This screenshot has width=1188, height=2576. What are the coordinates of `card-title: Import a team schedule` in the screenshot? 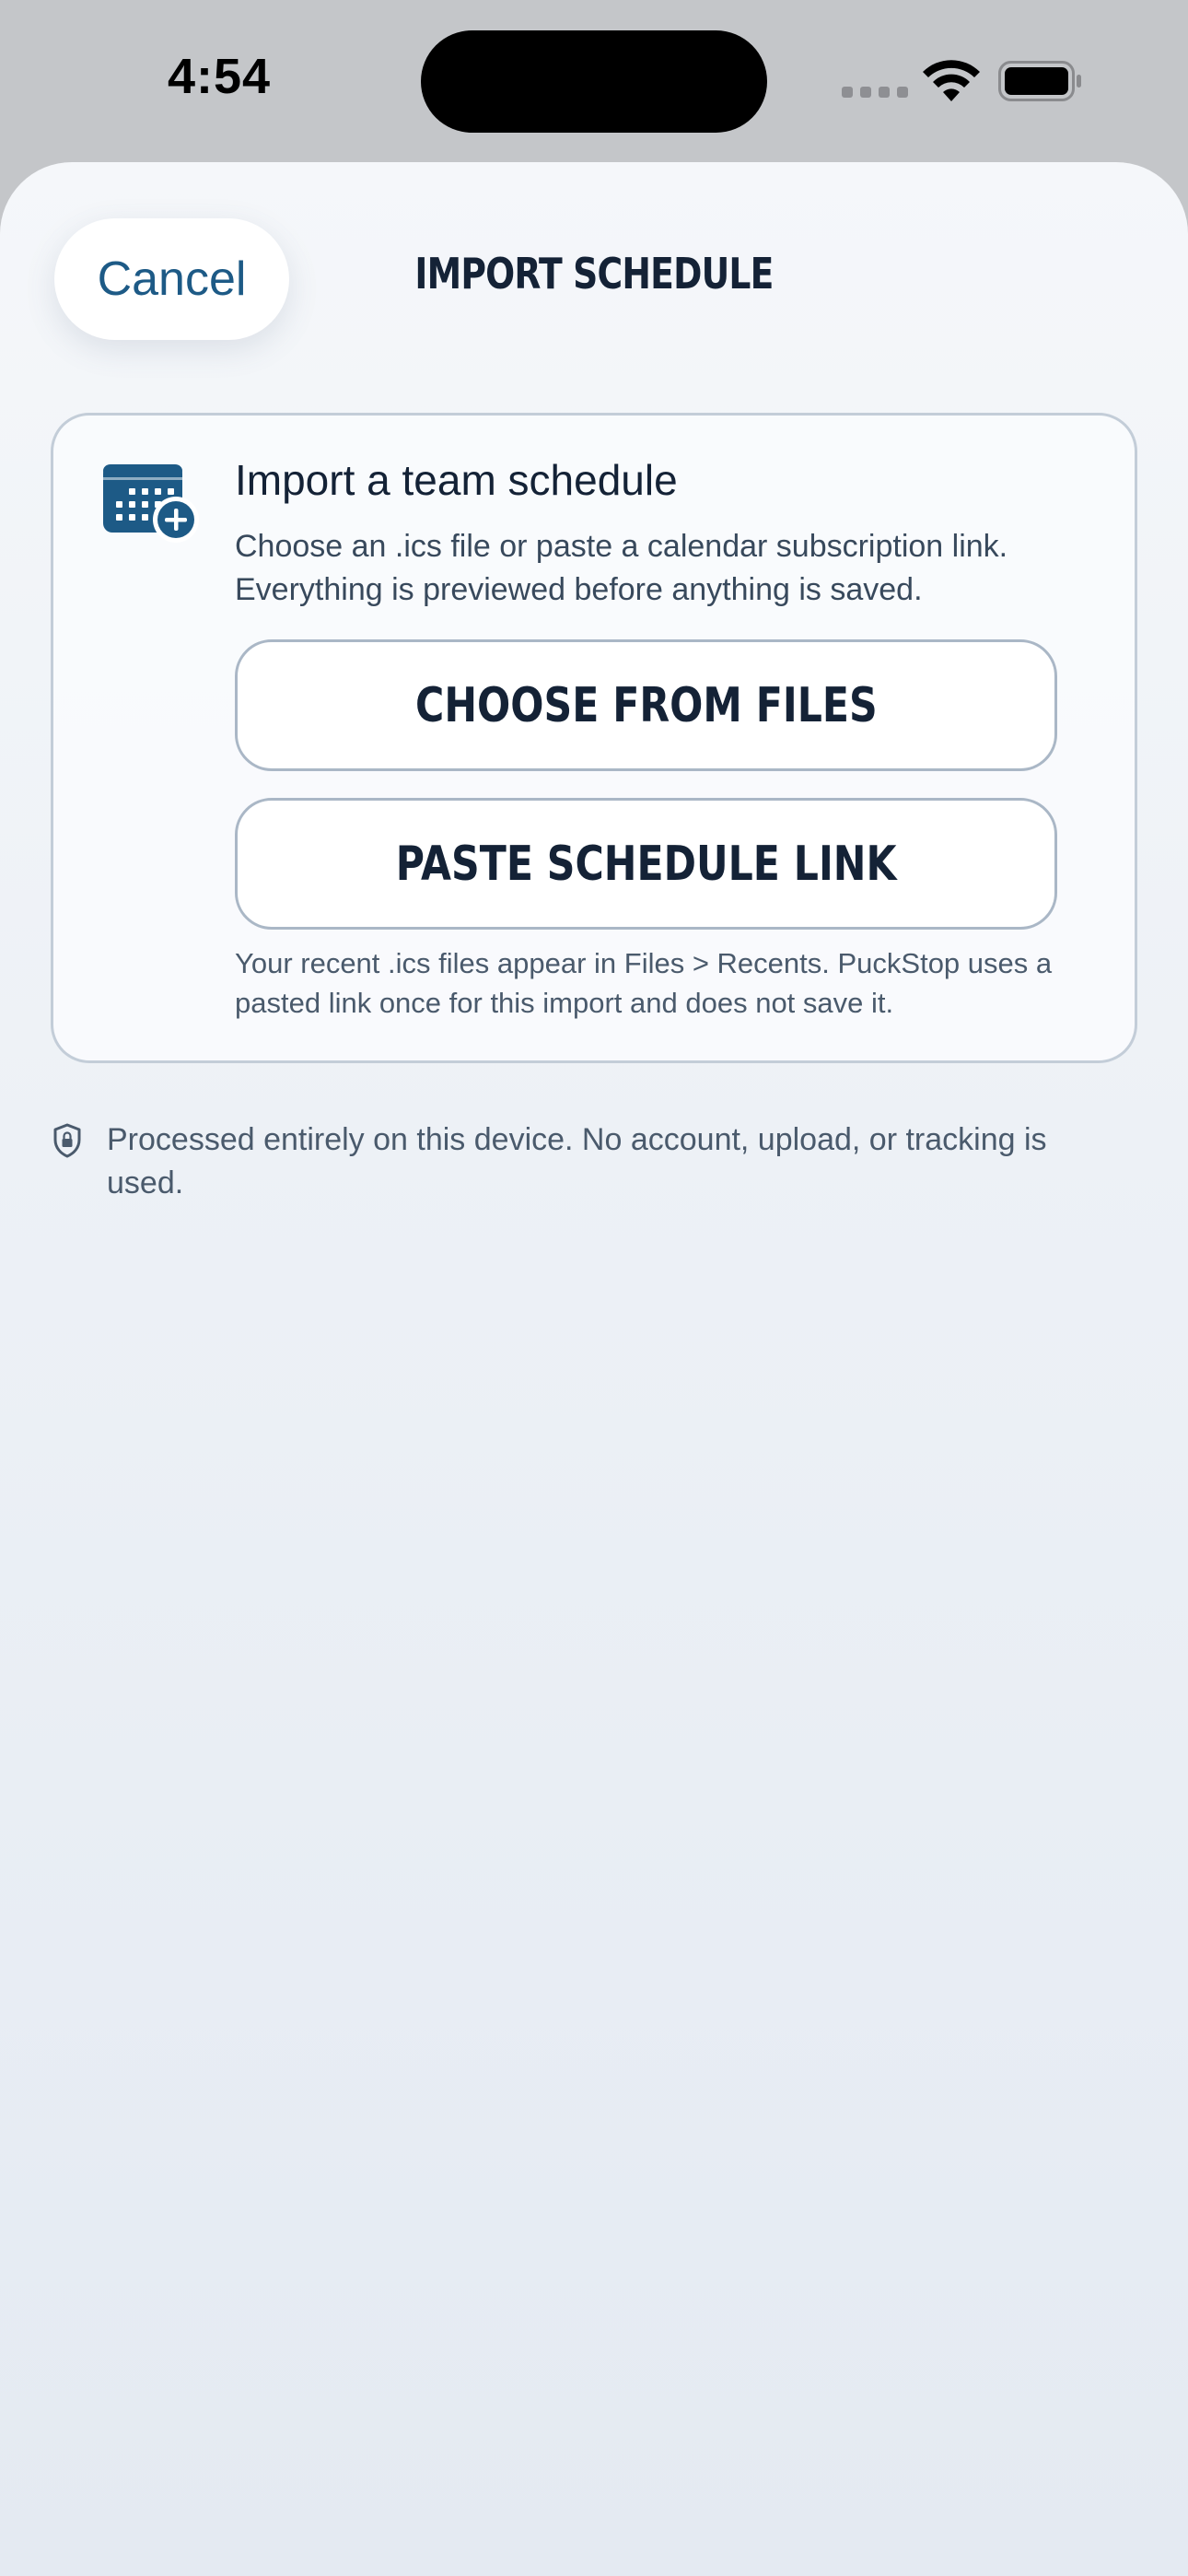 It's located at (456, 480).